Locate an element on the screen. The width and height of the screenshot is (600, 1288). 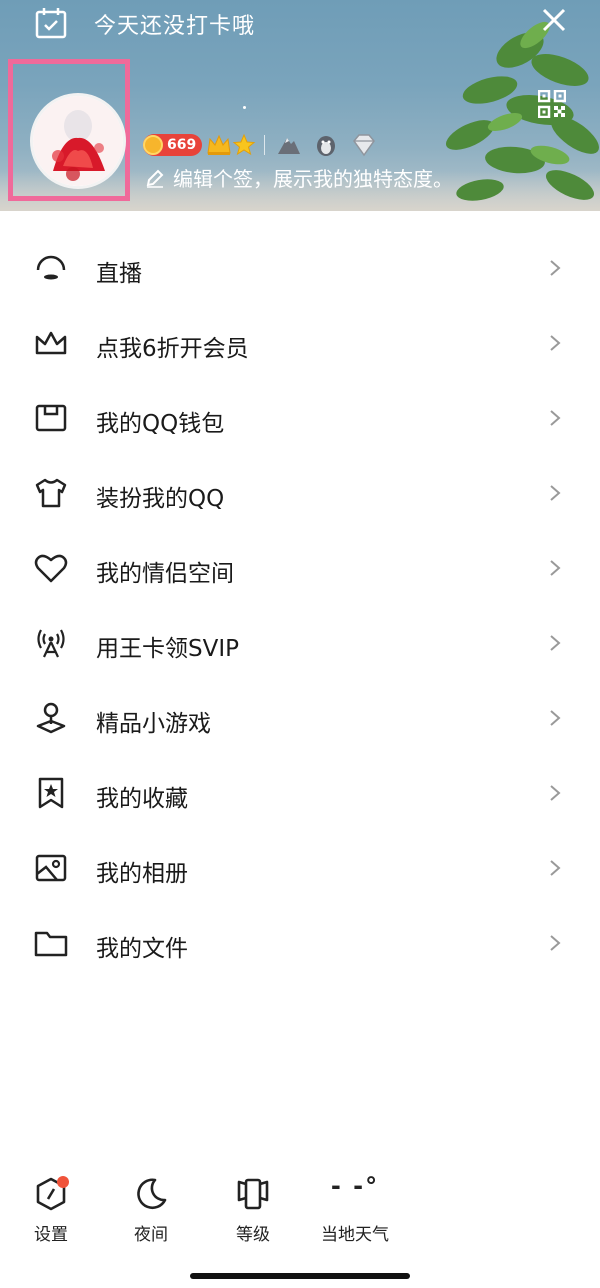
menu-label: 点我6折开会员 is located at coordinates (172, 349).